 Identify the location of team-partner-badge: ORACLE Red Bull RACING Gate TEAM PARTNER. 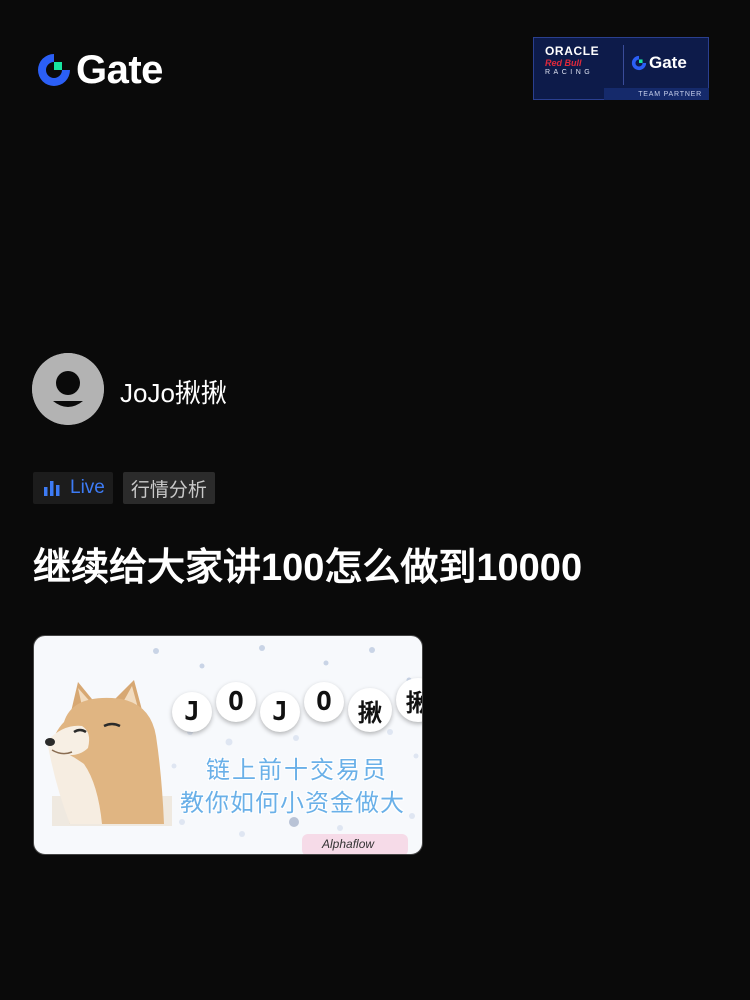
(621, 68).